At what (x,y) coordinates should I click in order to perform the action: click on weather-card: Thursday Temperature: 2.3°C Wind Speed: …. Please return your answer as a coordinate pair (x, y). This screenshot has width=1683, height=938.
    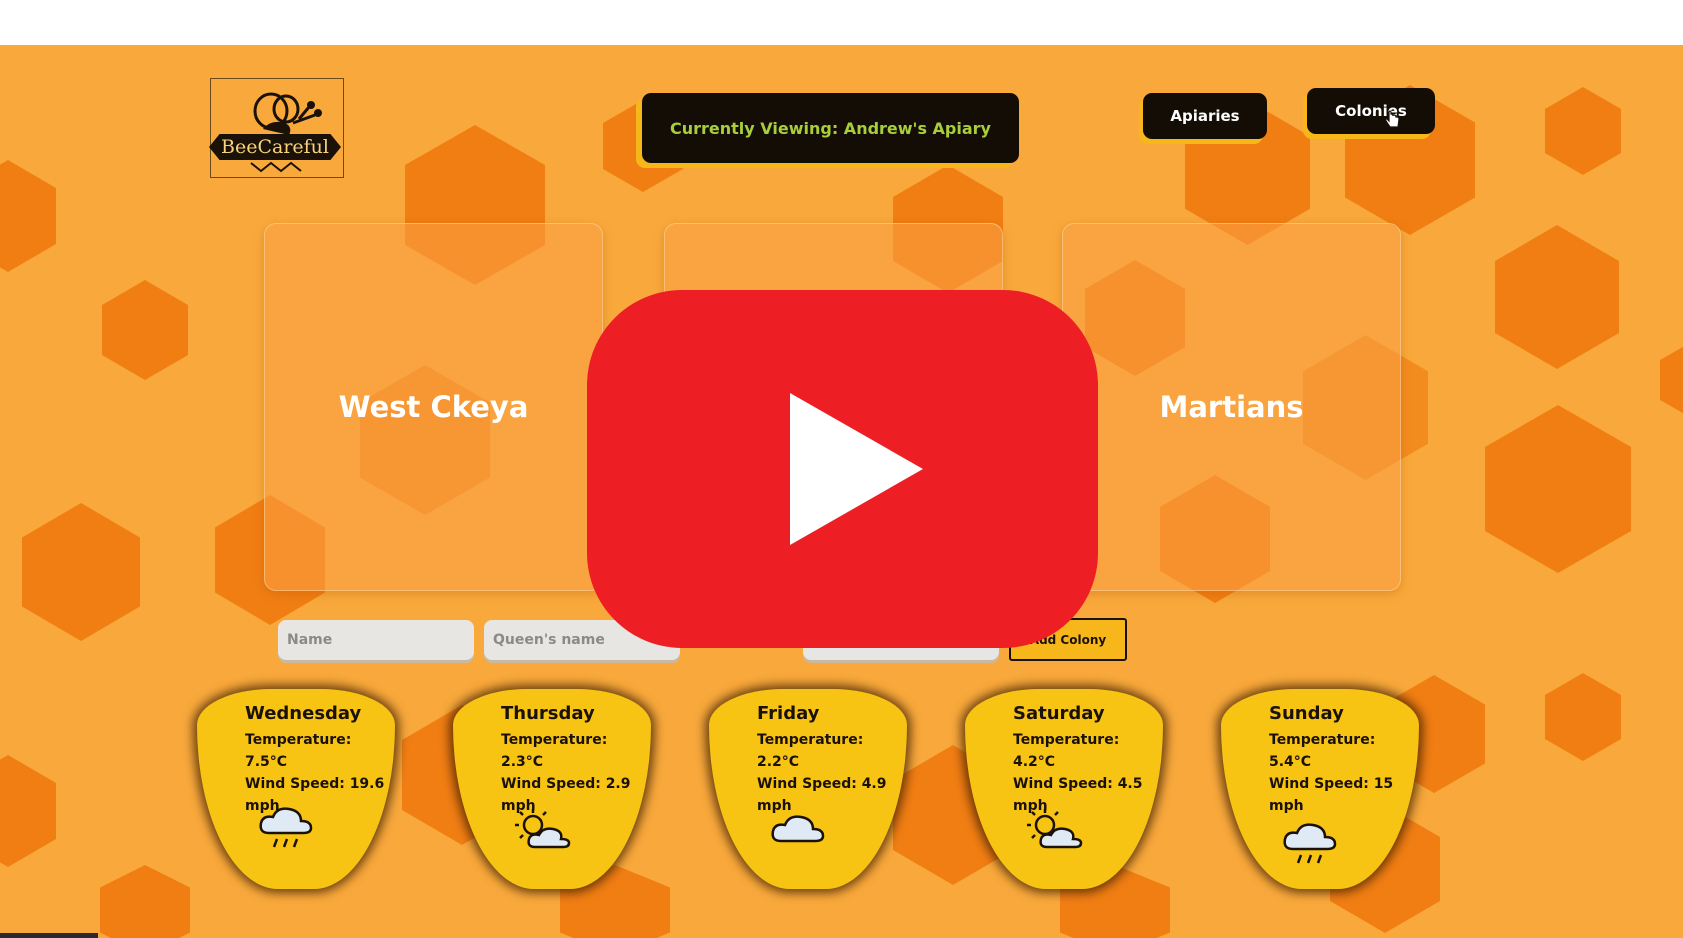
    Looking at the image, I should click on (552, 789).